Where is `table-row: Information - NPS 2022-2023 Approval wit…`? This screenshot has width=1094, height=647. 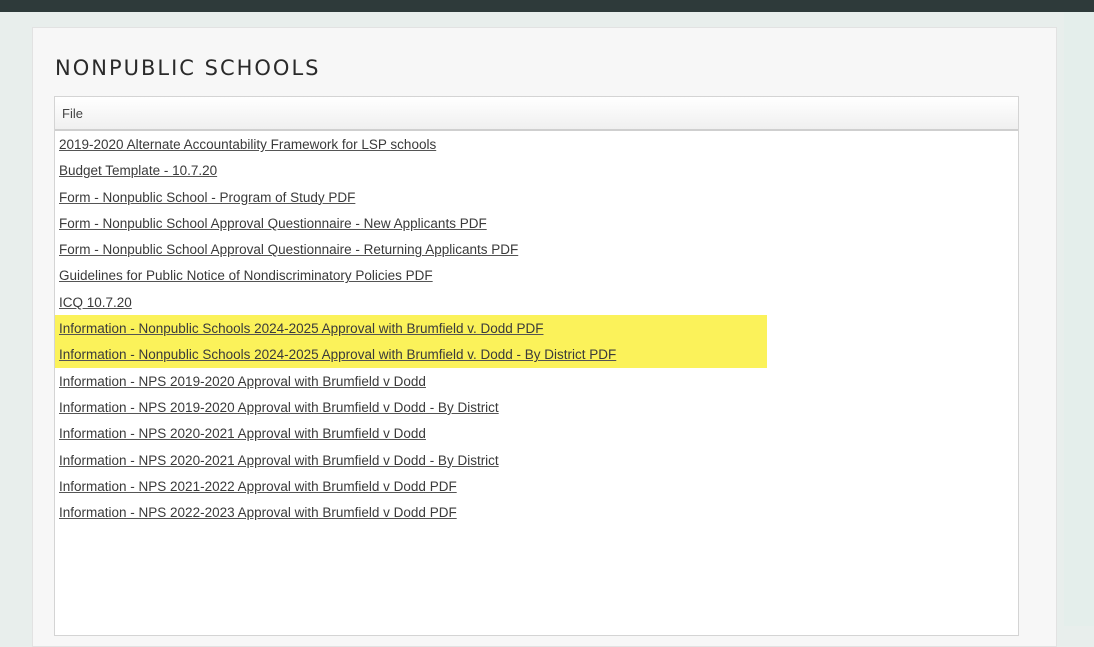 table-row: Information - NPS 2022-2023 Approval wit… is located at coordinates (536, 512).